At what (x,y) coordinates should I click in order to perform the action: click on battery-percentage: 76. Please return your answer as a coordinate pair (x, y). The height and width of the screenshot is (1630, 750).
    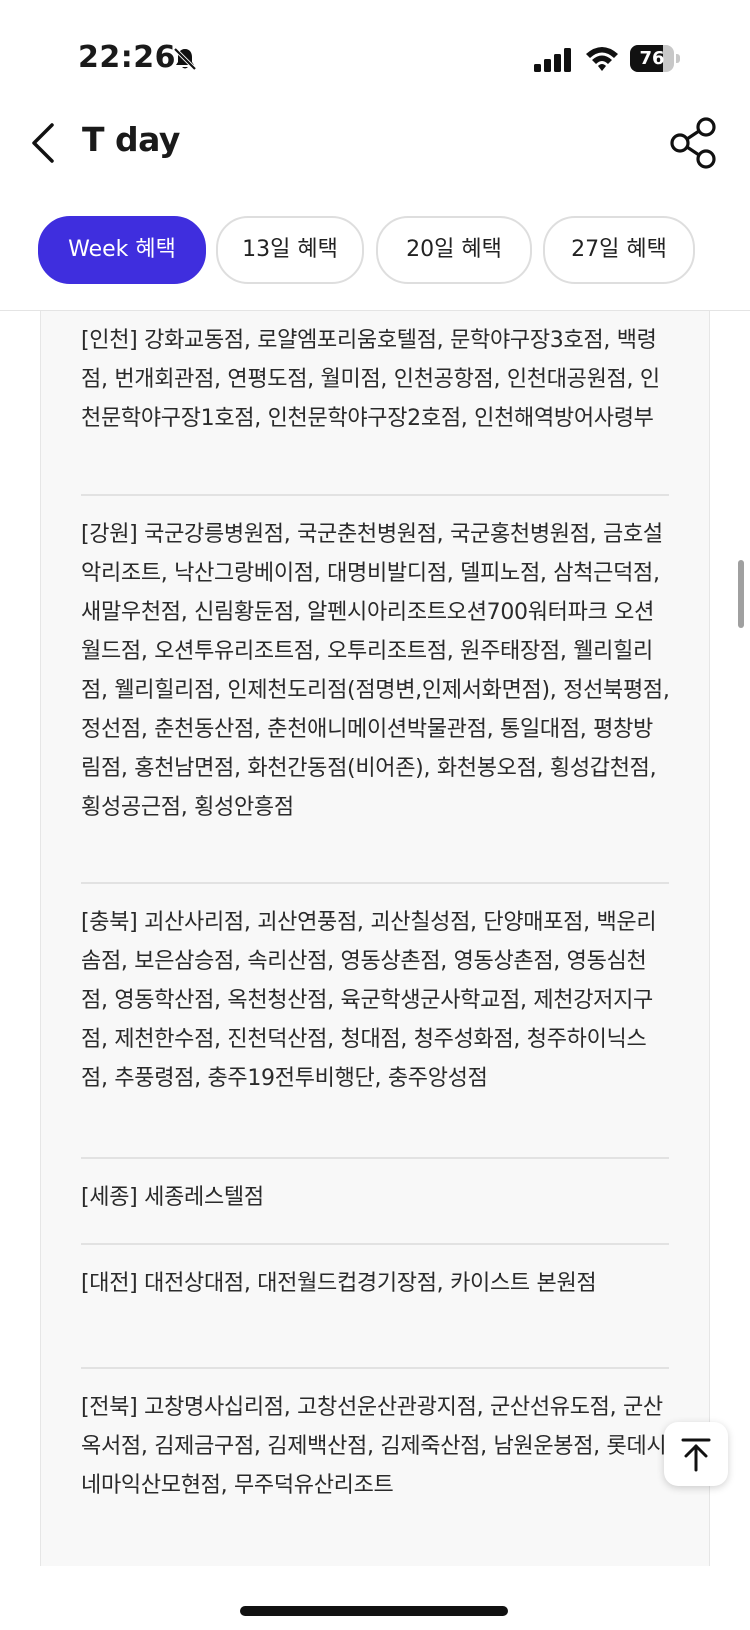
    Looking at the image, I should click on (652, 58).